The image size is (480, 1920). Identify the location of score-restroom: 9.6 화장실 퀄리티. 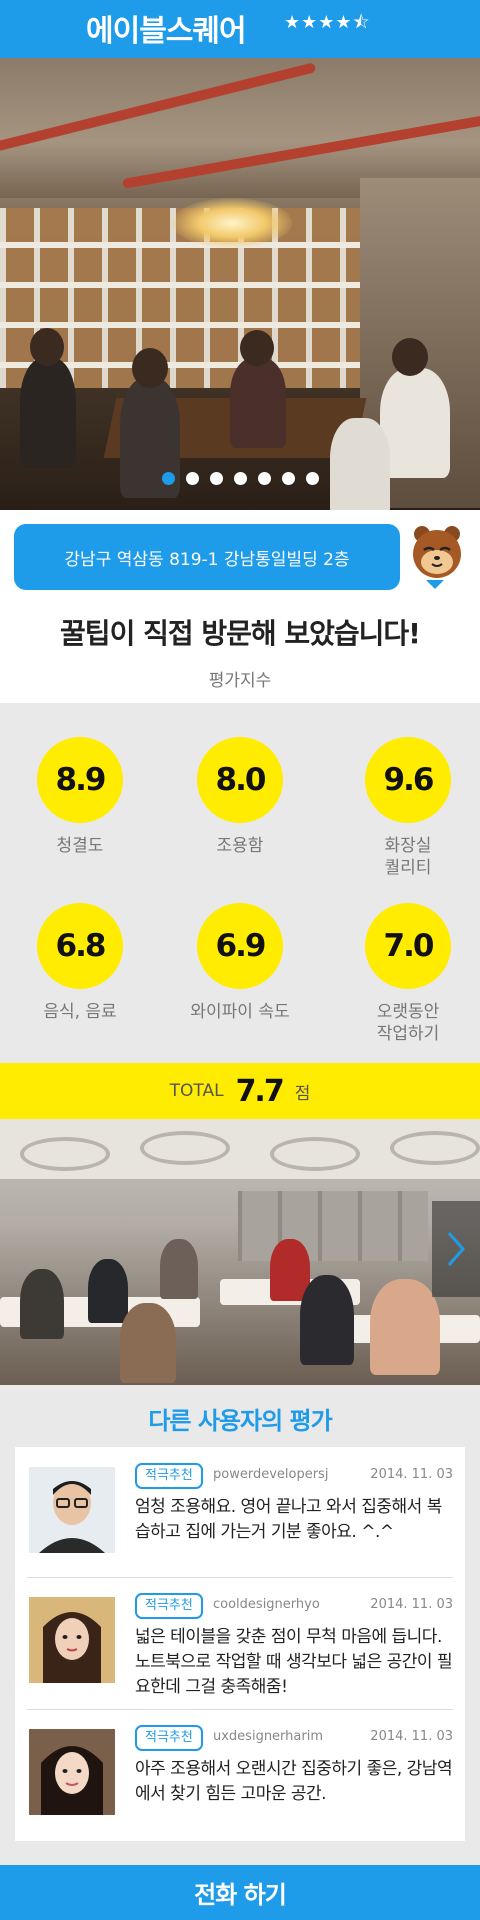
(408, 808).